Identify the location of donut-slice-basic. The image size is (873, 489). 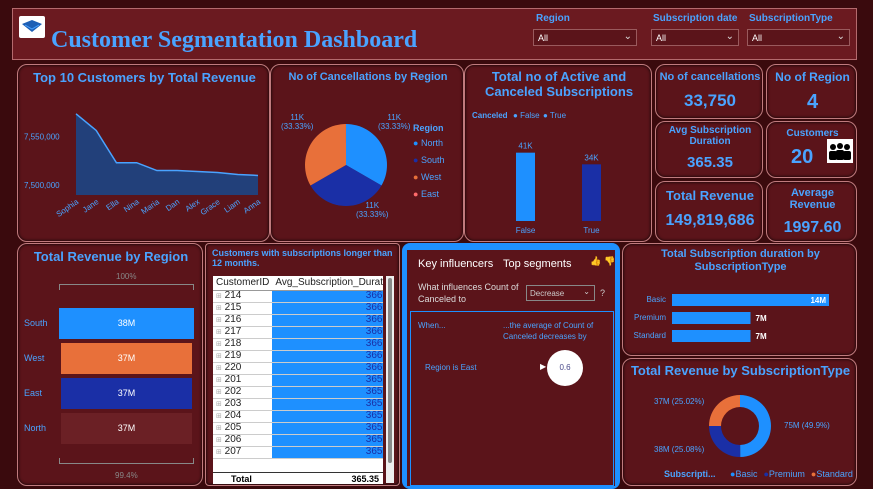
(755, 426).